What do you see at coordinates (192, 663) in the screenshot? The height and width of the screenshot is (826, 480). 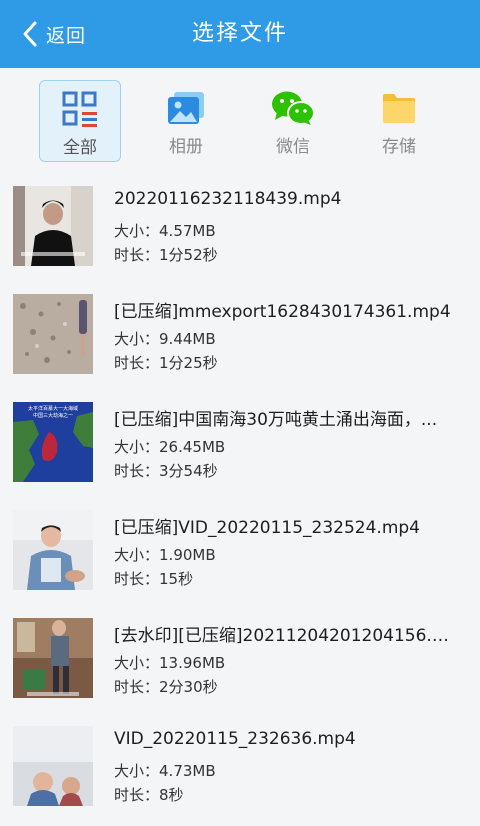 I see `size-value: 13.96MB` at bounding box center [192, 663].